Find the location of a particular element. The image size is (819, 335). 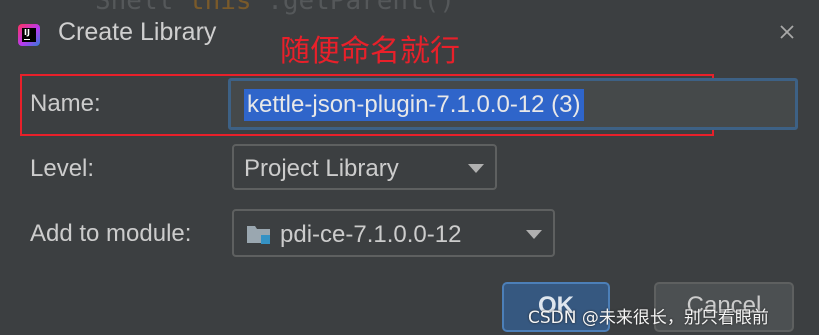

csdn-watermark: CSDN @未来很长，别只看眼前 is located at coordinates (648, 318).